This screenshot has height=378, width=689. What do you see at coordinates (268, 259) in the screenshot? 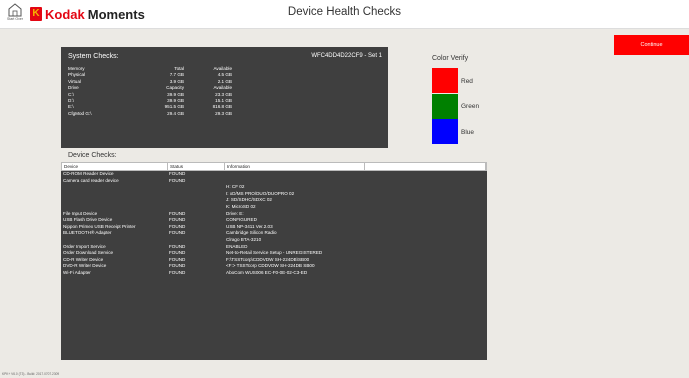
I see `info-cell: F:\TSSTcorp\CDDVDW SH-224DB\SB00` at bounding box center [268, 259].